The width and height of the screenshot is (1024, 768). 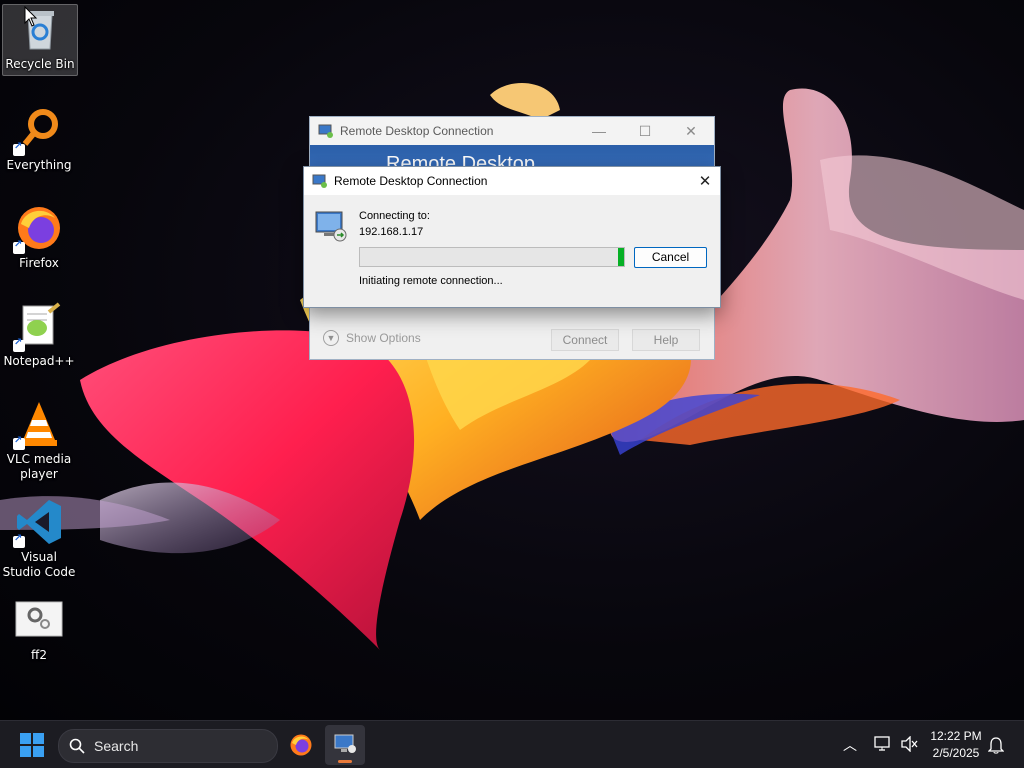 I want to click on show-options-link: Show Options, so click(x=383, y=338).